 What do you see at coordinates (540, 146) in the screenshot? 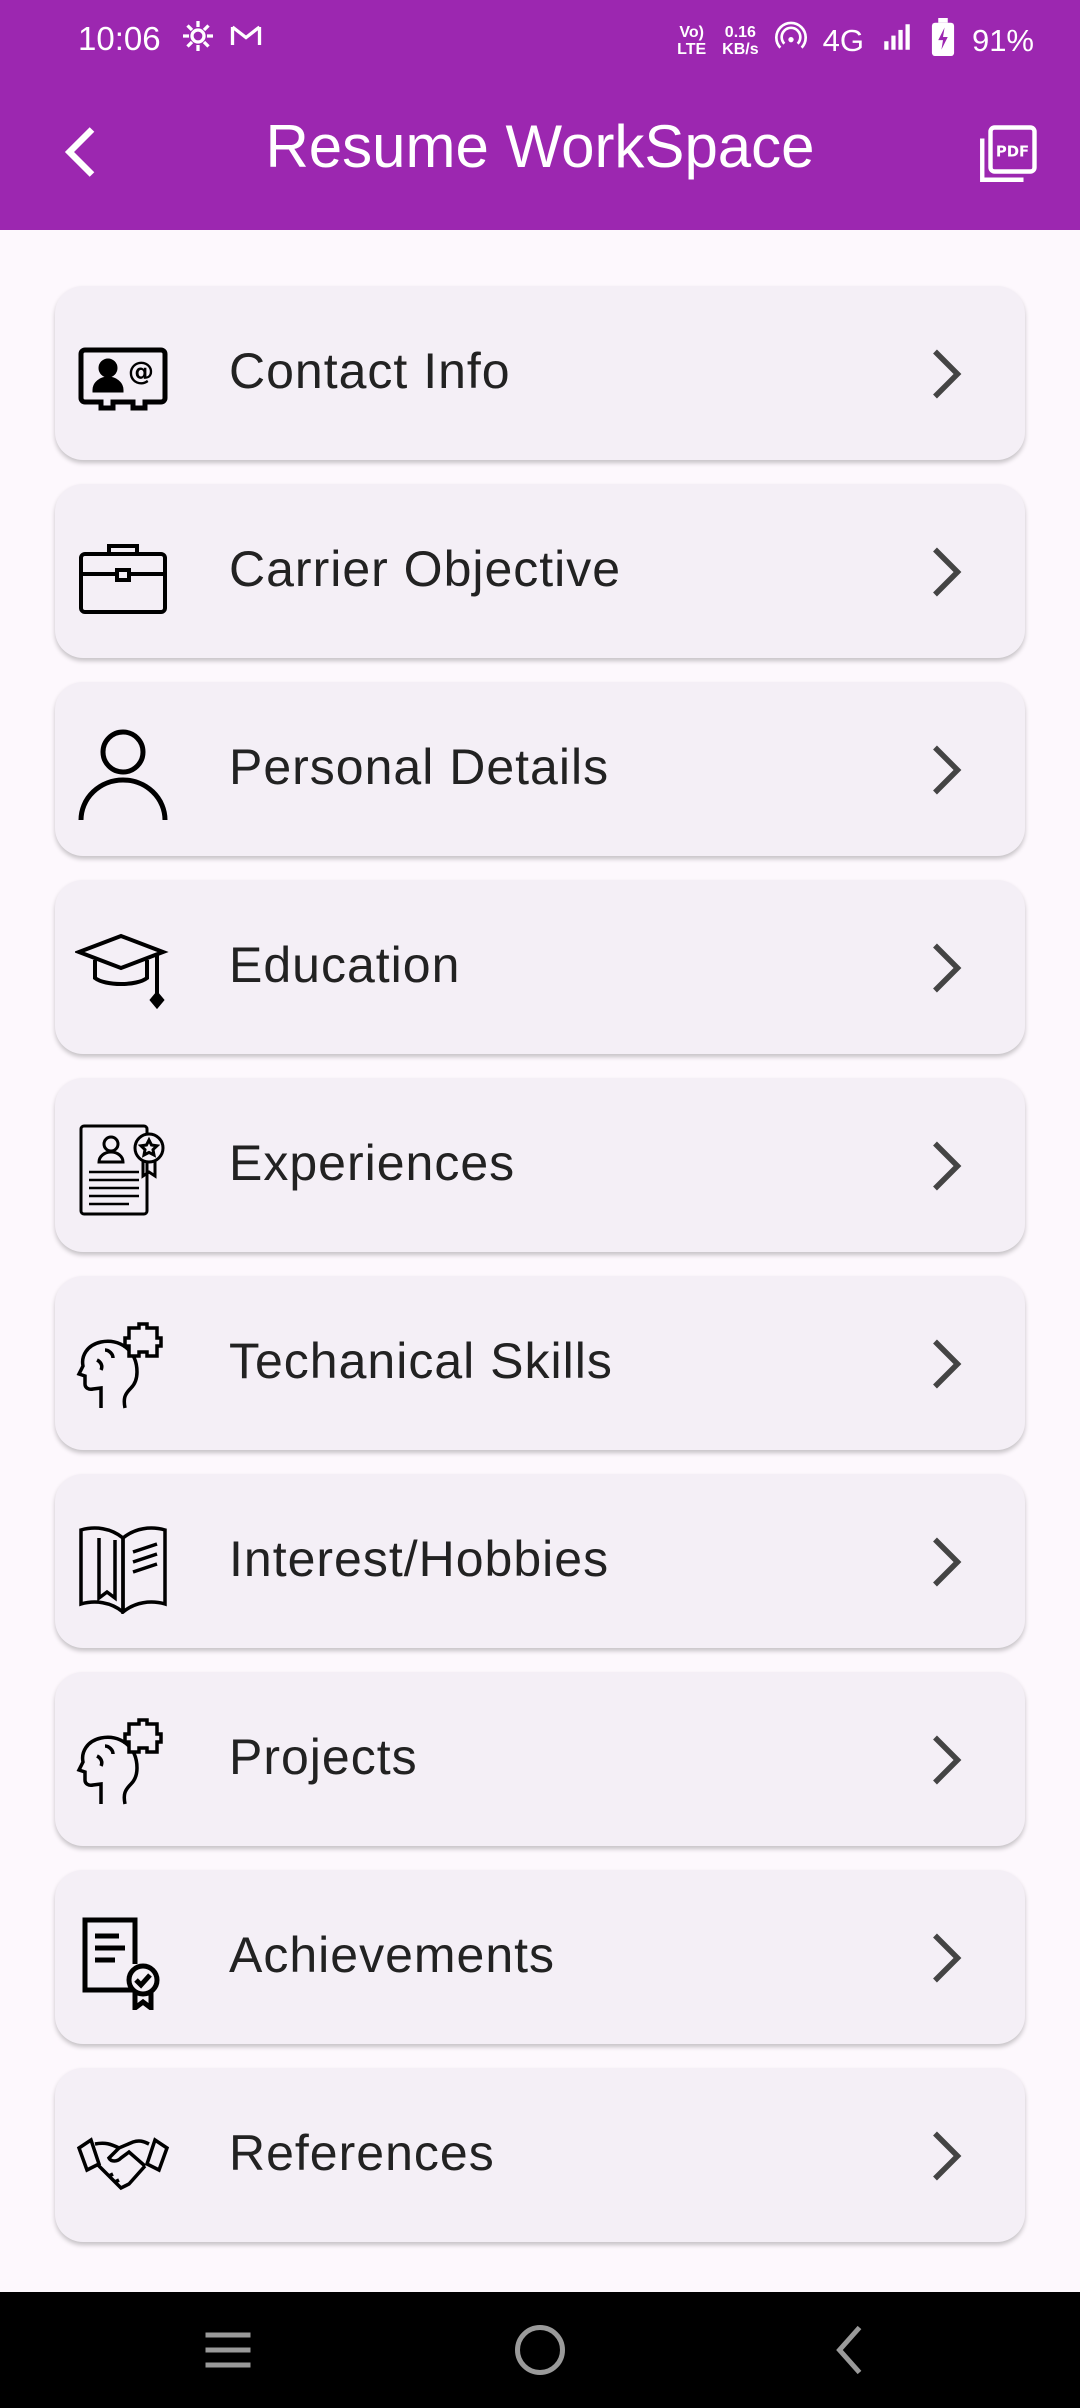
I see `page-title: Resume WorkSpace` at bounding box center [540, 146].